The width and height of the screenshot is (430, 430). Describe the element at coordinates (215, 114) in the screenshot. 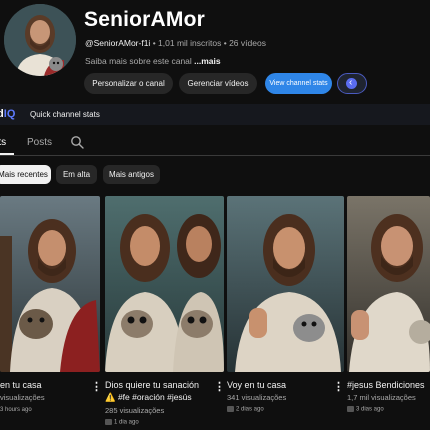

I see `vidiq-bar: vididIQ Quick channel stats` at that location.